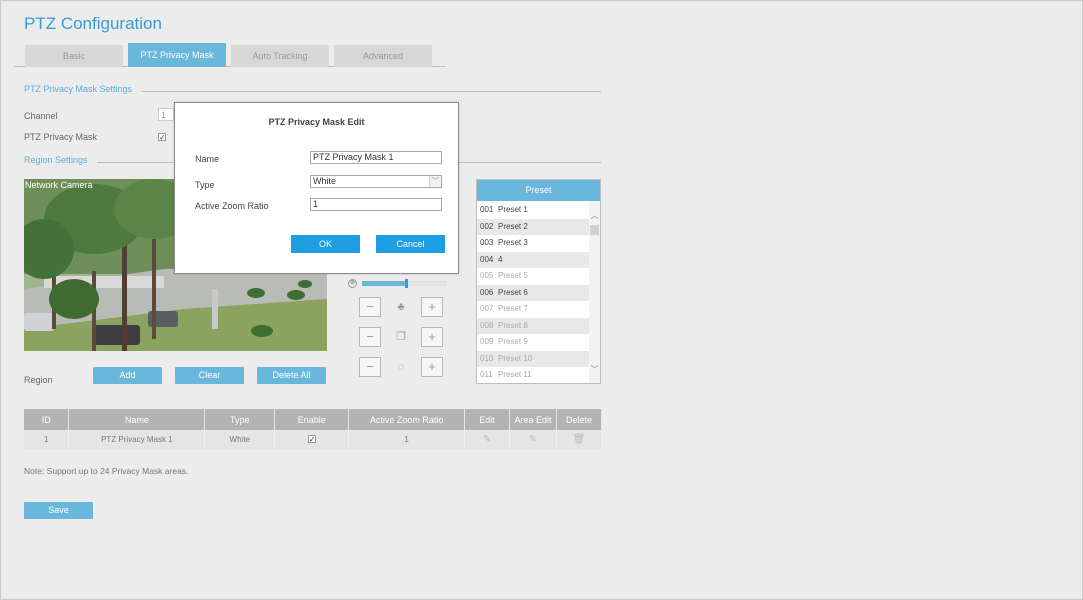 The width and height of the screenshot is (1083, 600). I want to click on column-header-enable: Enable, so click(312, 419).